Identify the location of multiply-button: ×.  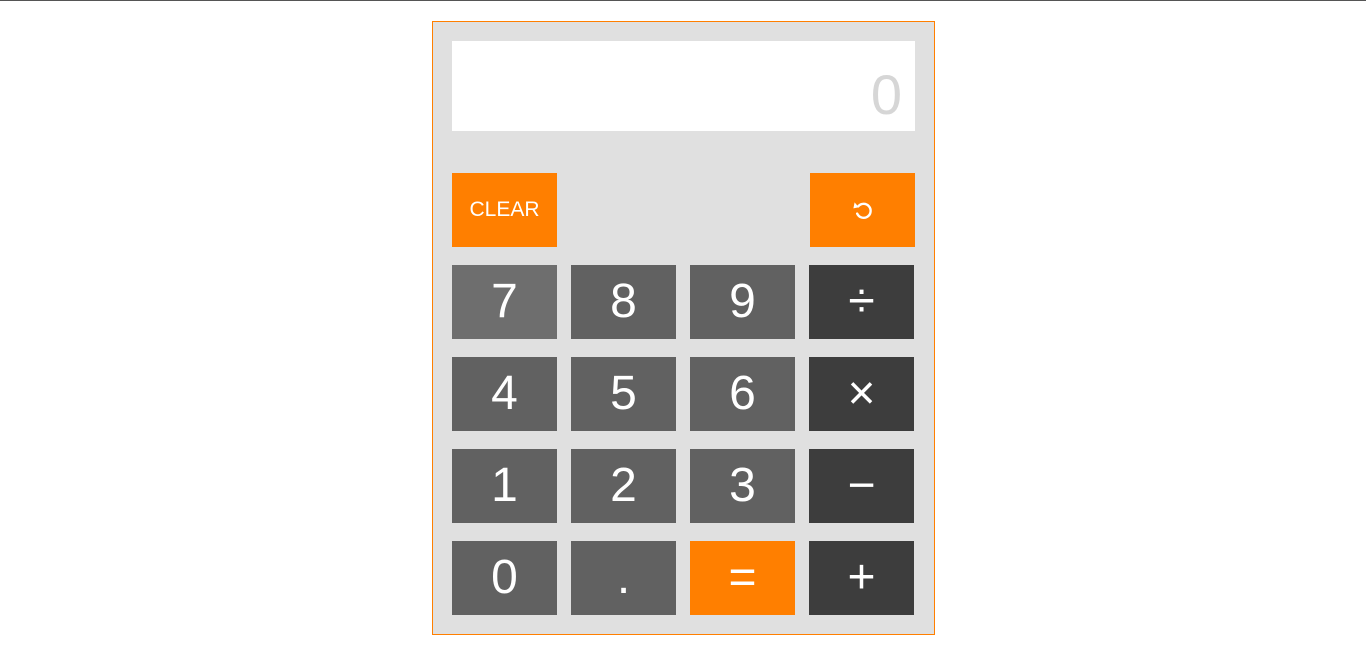
(861, 394).